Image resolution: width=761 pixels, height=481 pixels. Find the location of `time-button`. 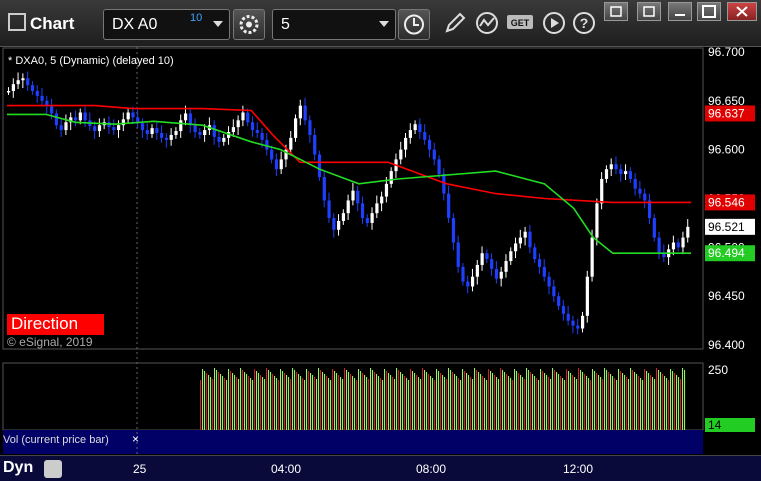

time-button is located at coordinates (414, 24).